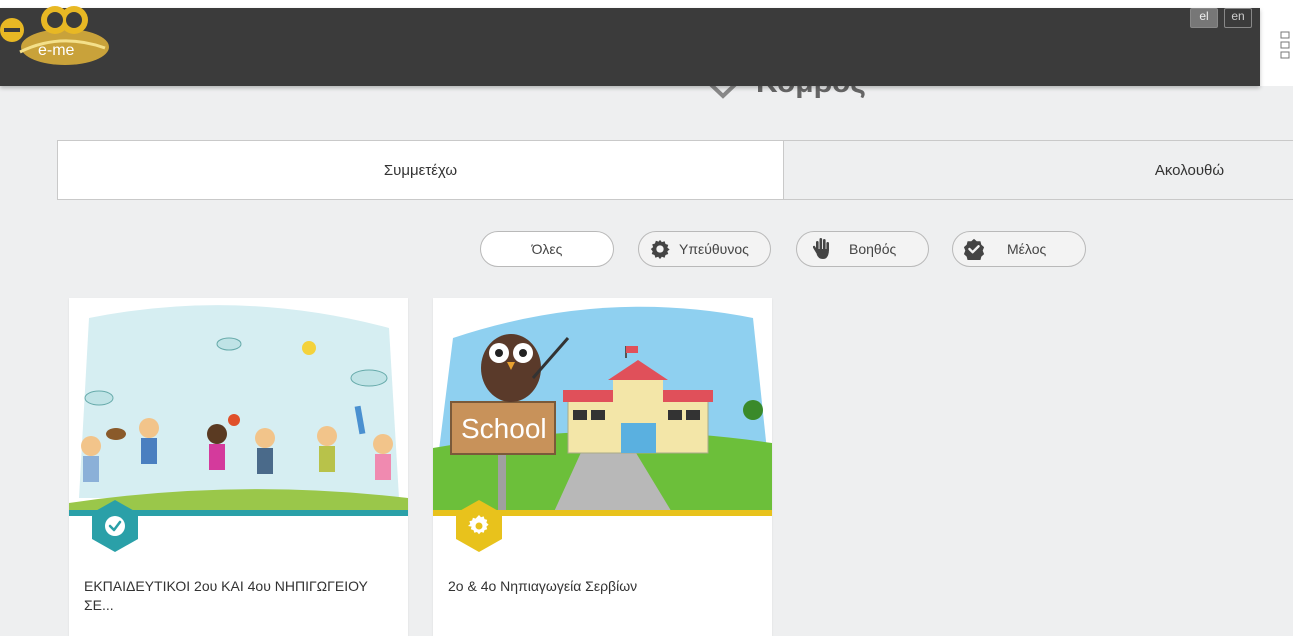 This screenshot has width=1293, height=636. I want to click on gear-icon, so click(660, 249).